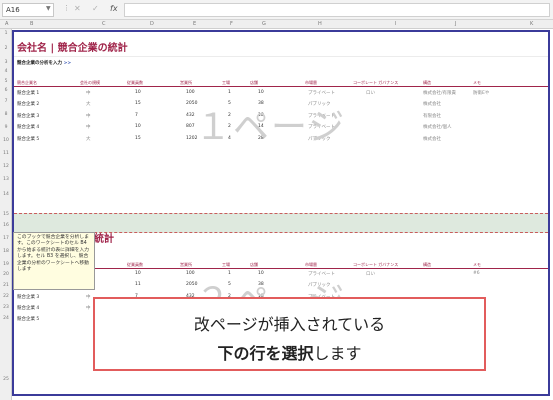  I want to click on row-header: 24, so click(6, 318).